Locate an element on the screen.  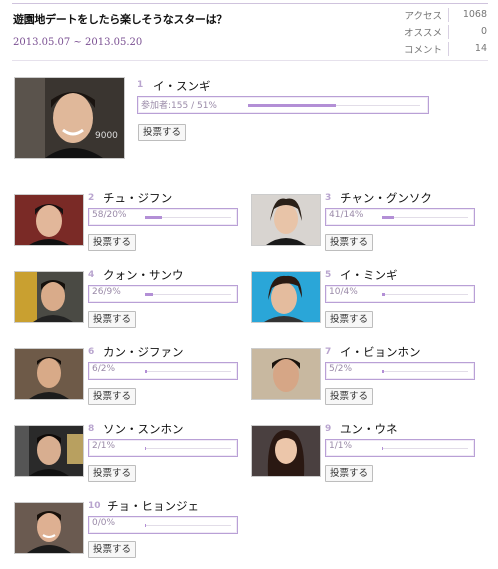
stat-value: 14 is located at coordinates (480, 48).